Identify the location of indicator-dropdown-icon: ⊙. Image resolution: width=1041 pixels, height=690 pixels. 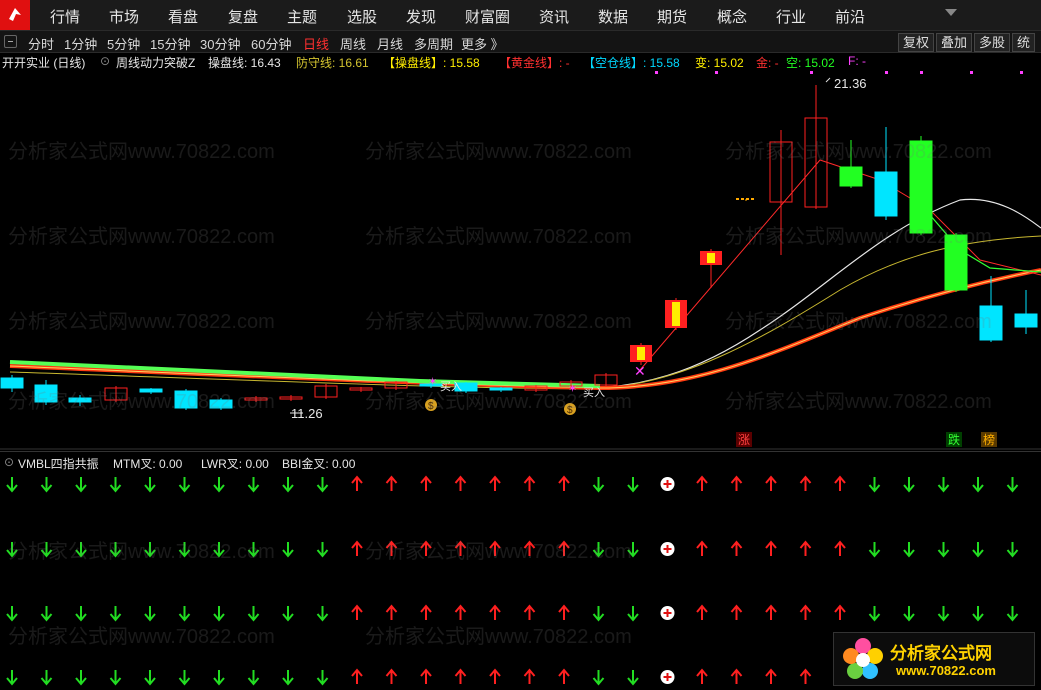
(105, 61).